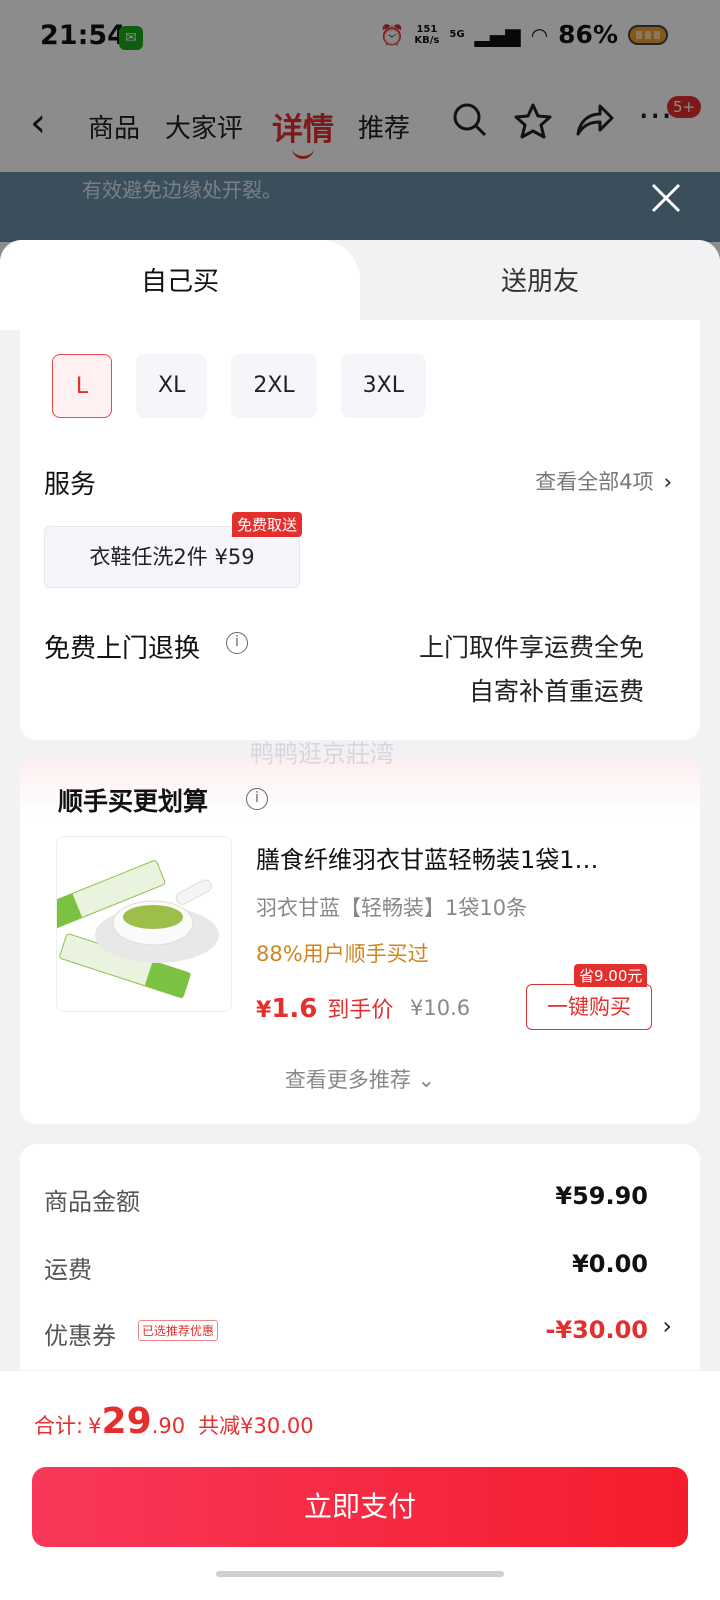  What do you see at coordinates (392, 908) in the screenshot?
I see `product-spec: 羽衣甘蓝【轻畅装】1袋10条` at bounding box center [392, 908].